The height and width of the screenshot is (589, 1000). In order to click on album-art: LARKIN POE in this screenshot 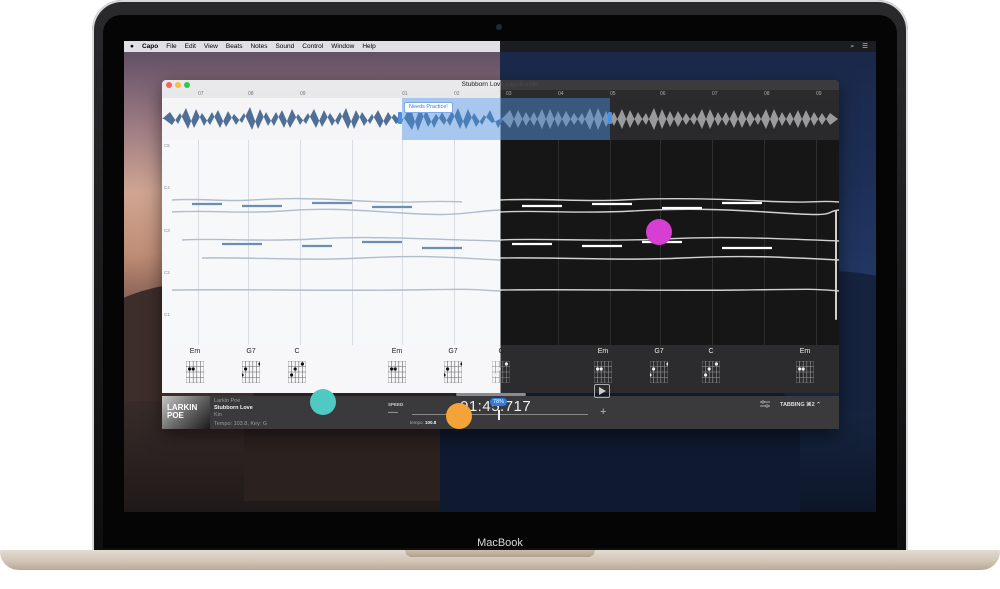, I will do `click(186, 412)`.